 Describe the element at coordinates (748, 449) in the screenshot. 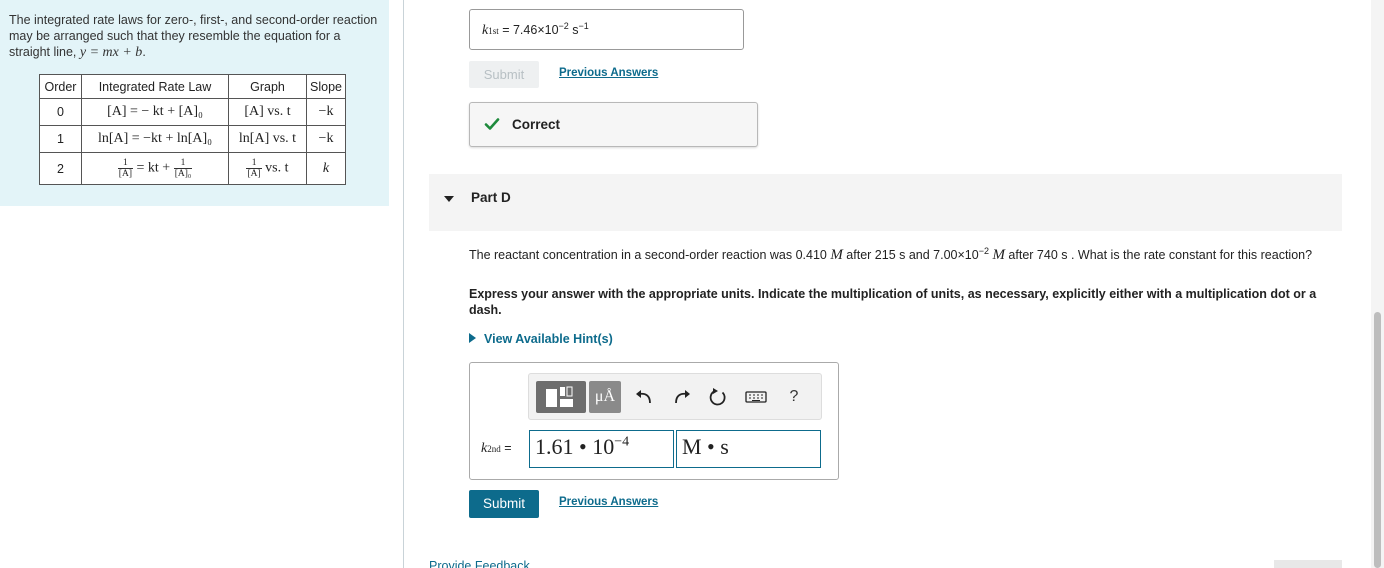

I see `units-input: M • s` at that location.